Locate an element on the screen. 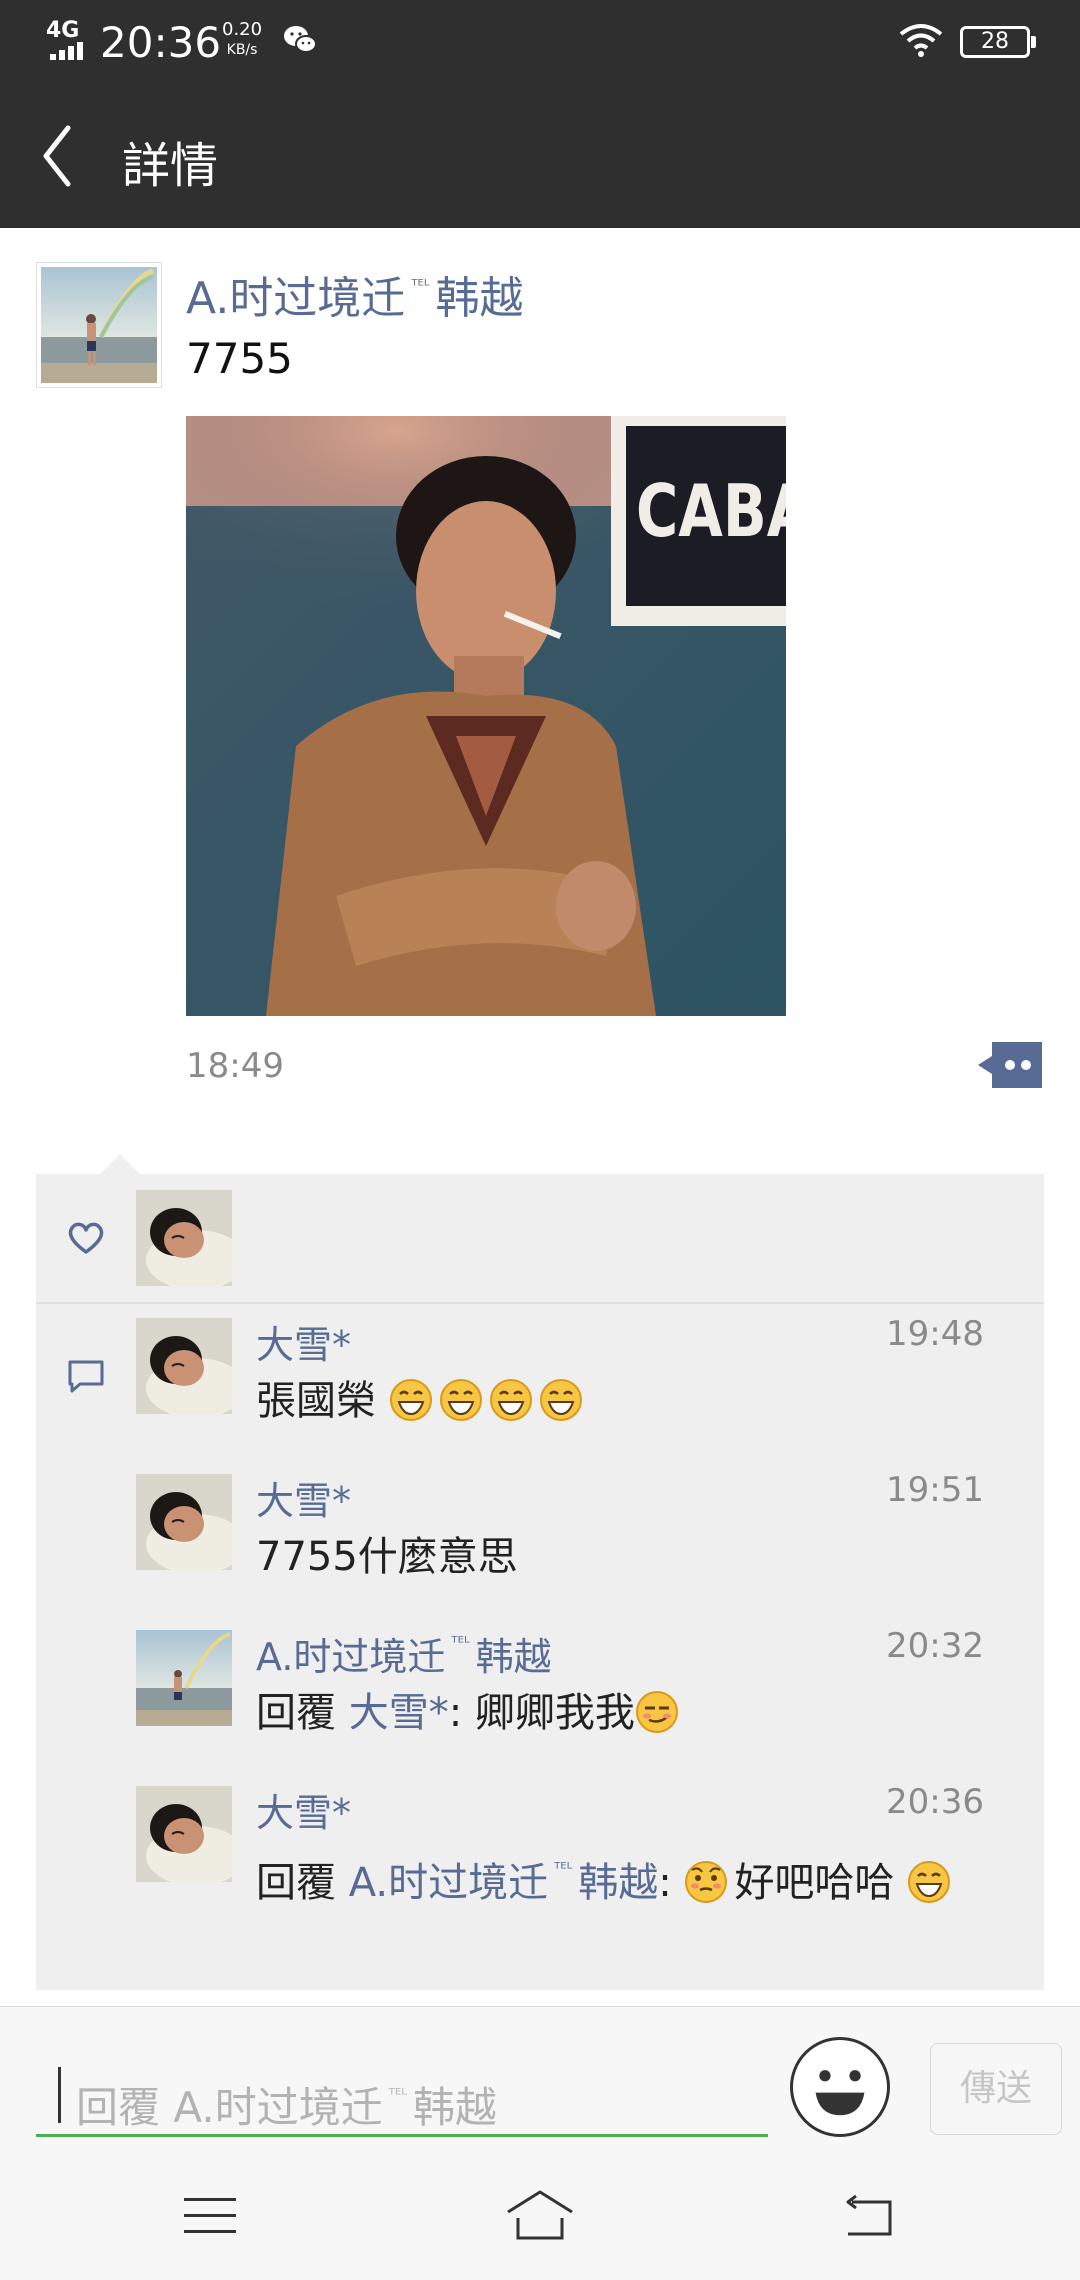 This screenshot has height=2280, width=1080. comment-author: A.时过境迁 ᵀᴱᴸ 韩越 is located at coordinates (404, 1653).